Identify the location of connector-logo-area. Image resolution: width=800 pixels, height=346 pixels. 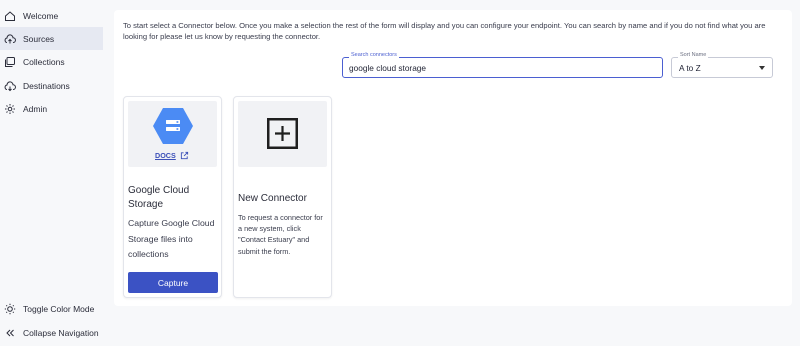
(282, 134).